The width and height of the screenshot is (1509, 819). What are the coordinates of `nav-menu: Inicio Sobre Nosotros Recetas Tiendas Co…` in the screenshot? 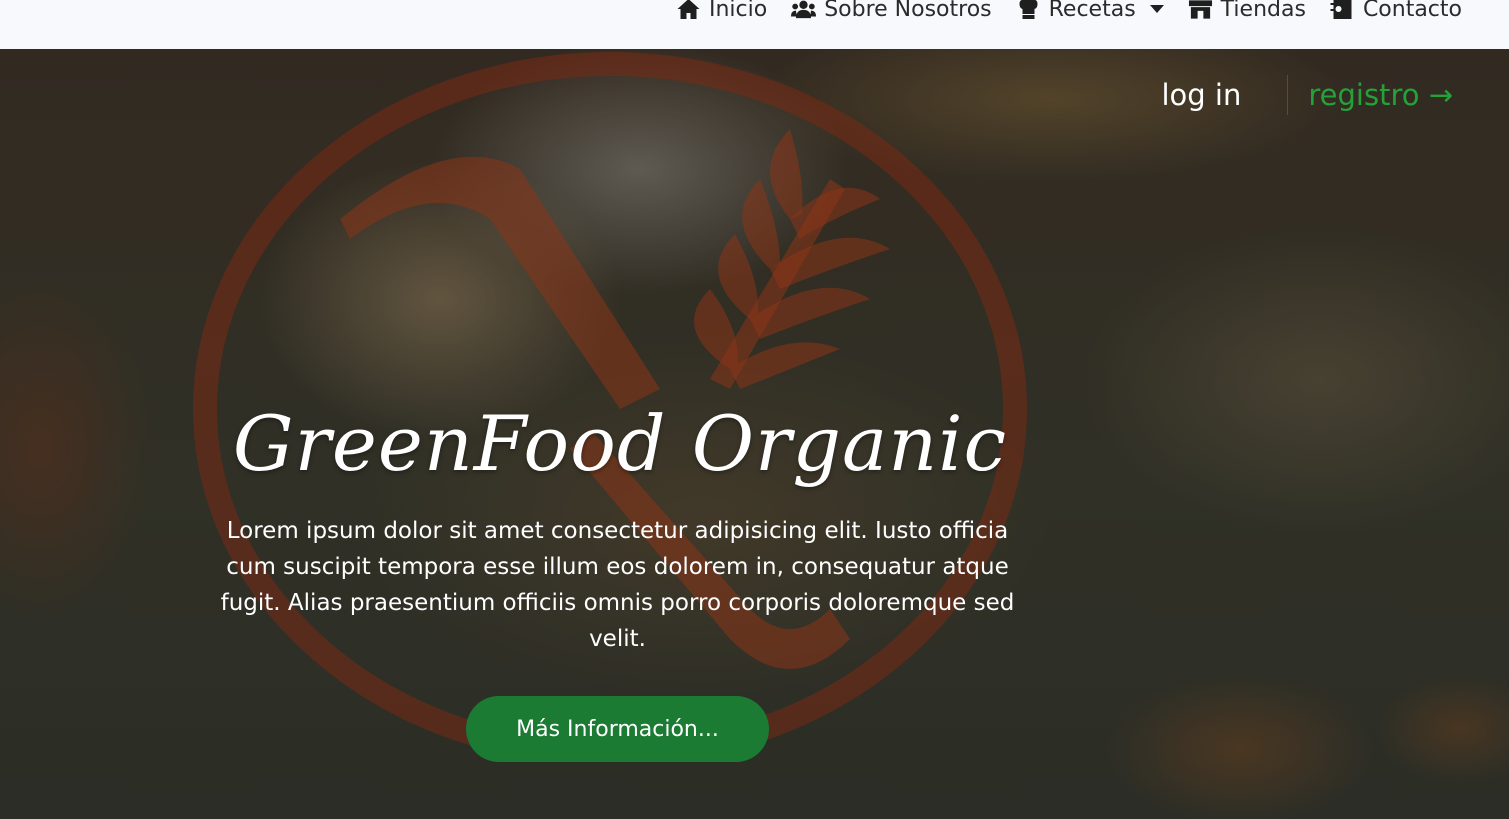 It's located at (1057, 13).